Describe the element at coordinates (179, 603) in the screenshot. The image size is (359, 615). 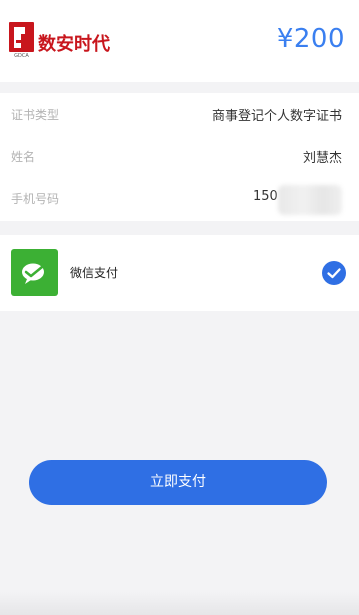
I see `bottom-gradient` at that location.